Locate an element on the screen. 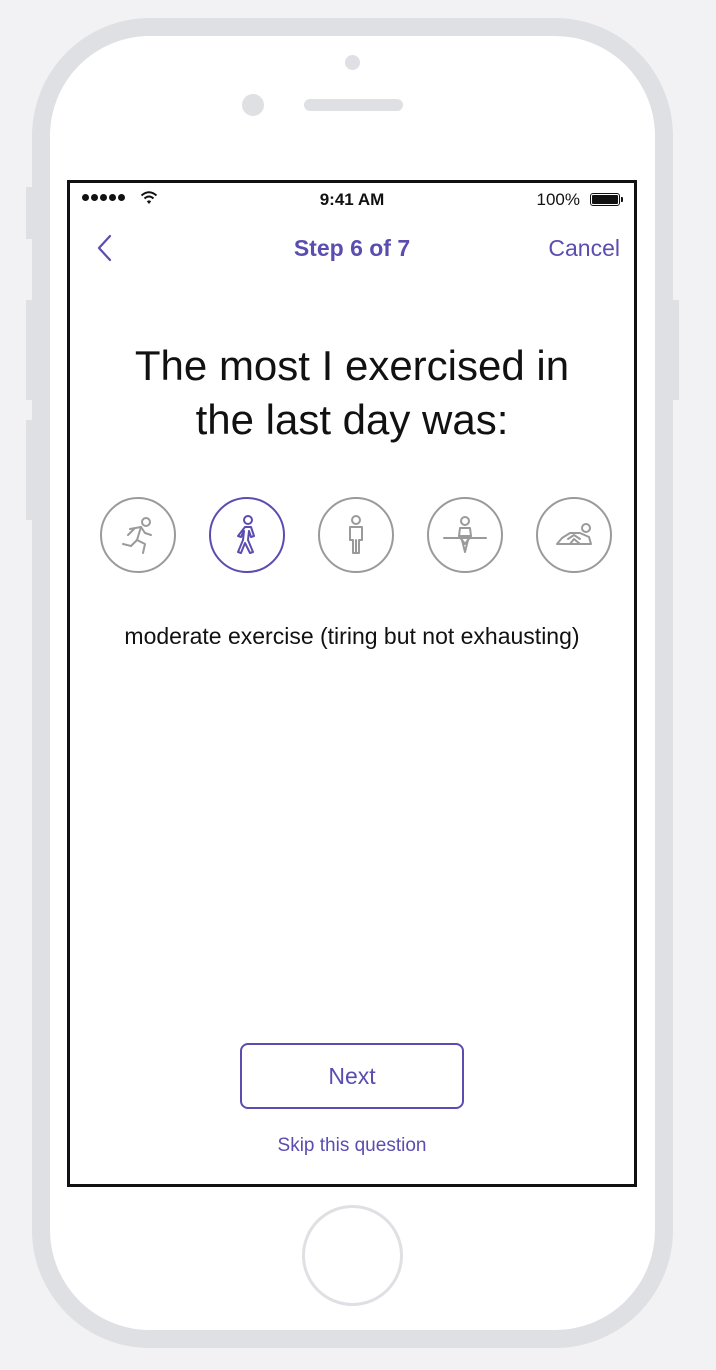 The width and height of the screenshot is (716, 1370). option-standing is located at coordinates (356, 535).